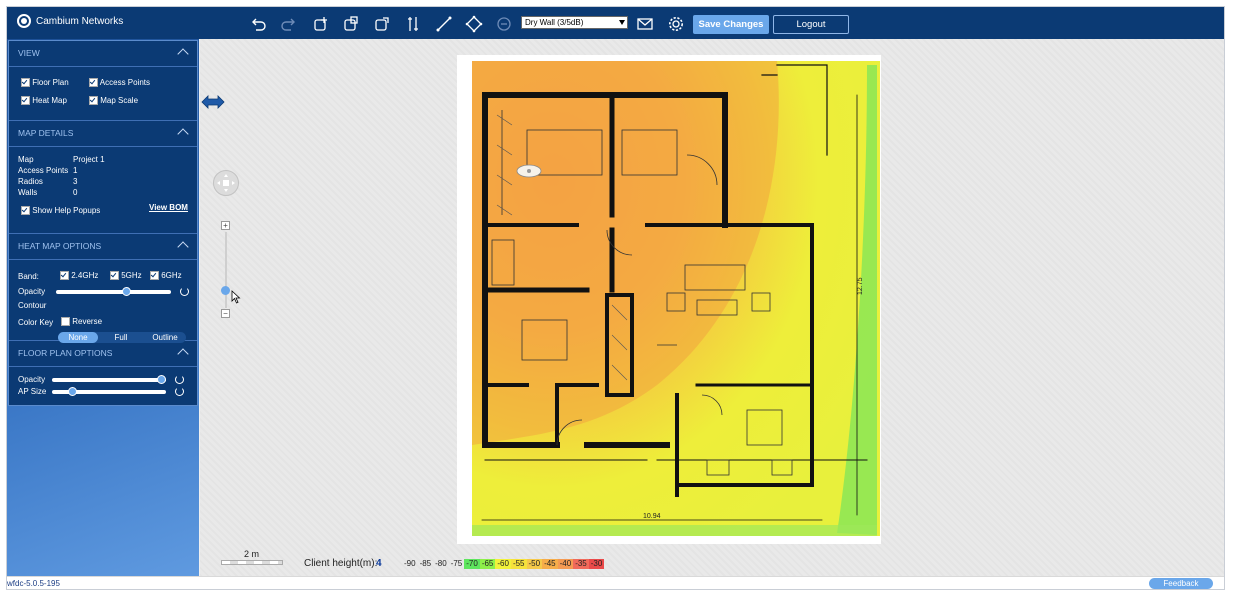  I want to click on zoom-in-button: +, so click(225, 225).